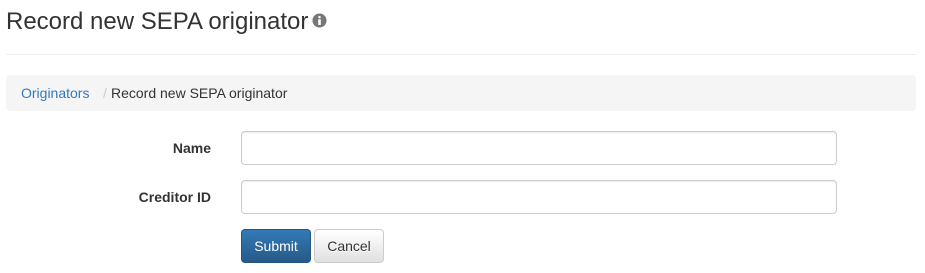  I want to click on submit-button: Submit, so click(276, 246).